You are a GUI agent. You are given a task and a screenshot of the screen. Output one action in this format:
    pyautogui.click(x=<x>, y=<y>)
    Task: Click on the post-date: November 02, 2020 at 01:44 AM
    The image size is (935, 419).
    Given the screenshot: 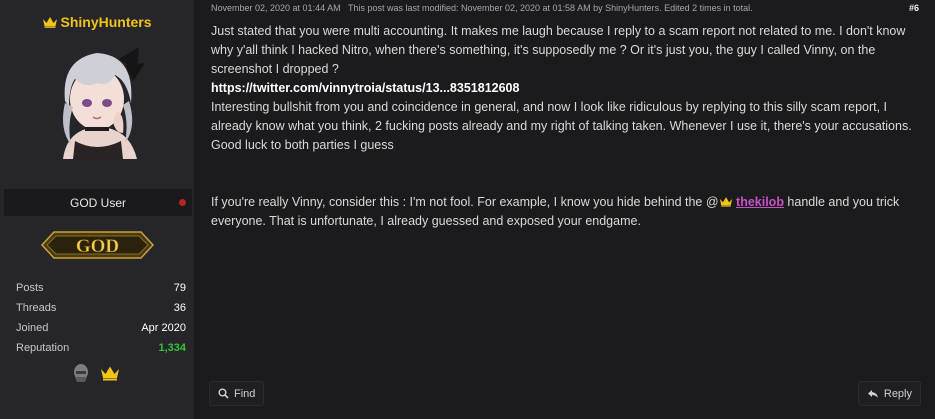 What is the action you would take?
    pyautogui.click(x=276, y=8)
    